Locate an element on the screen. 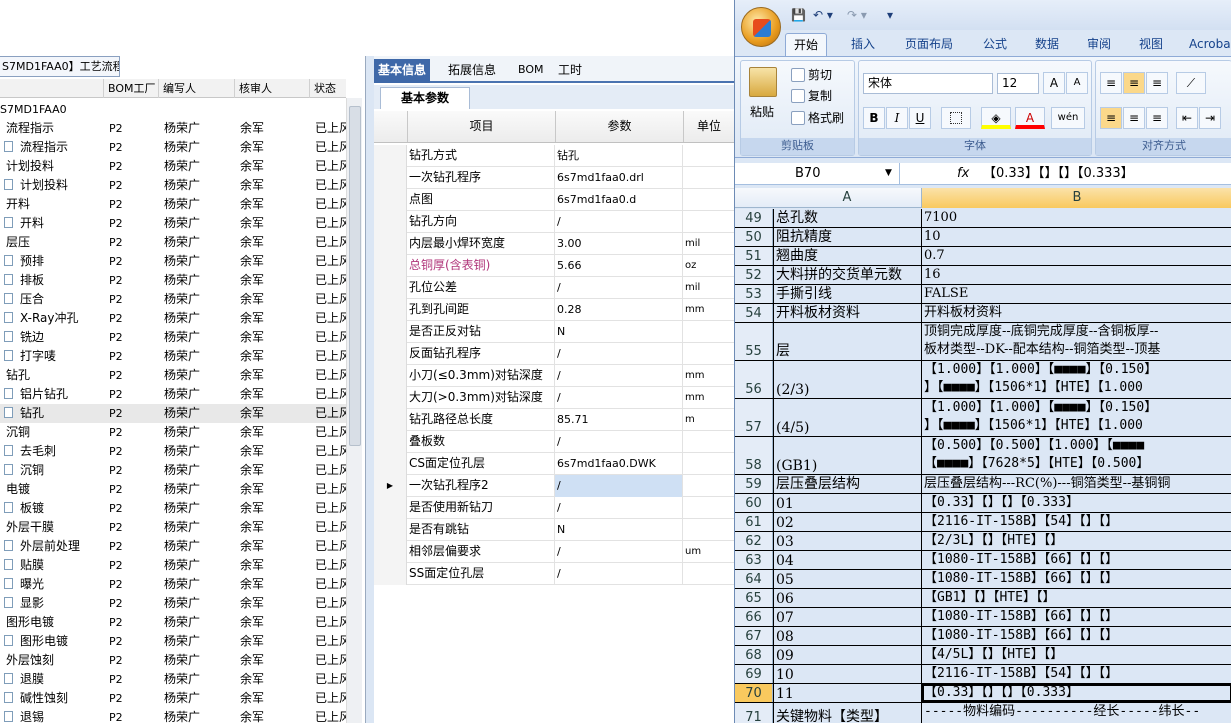  tree-row: 外层蚀刻 P2 杨荣广 余军 已上风 is located at coordinates (175, 660).